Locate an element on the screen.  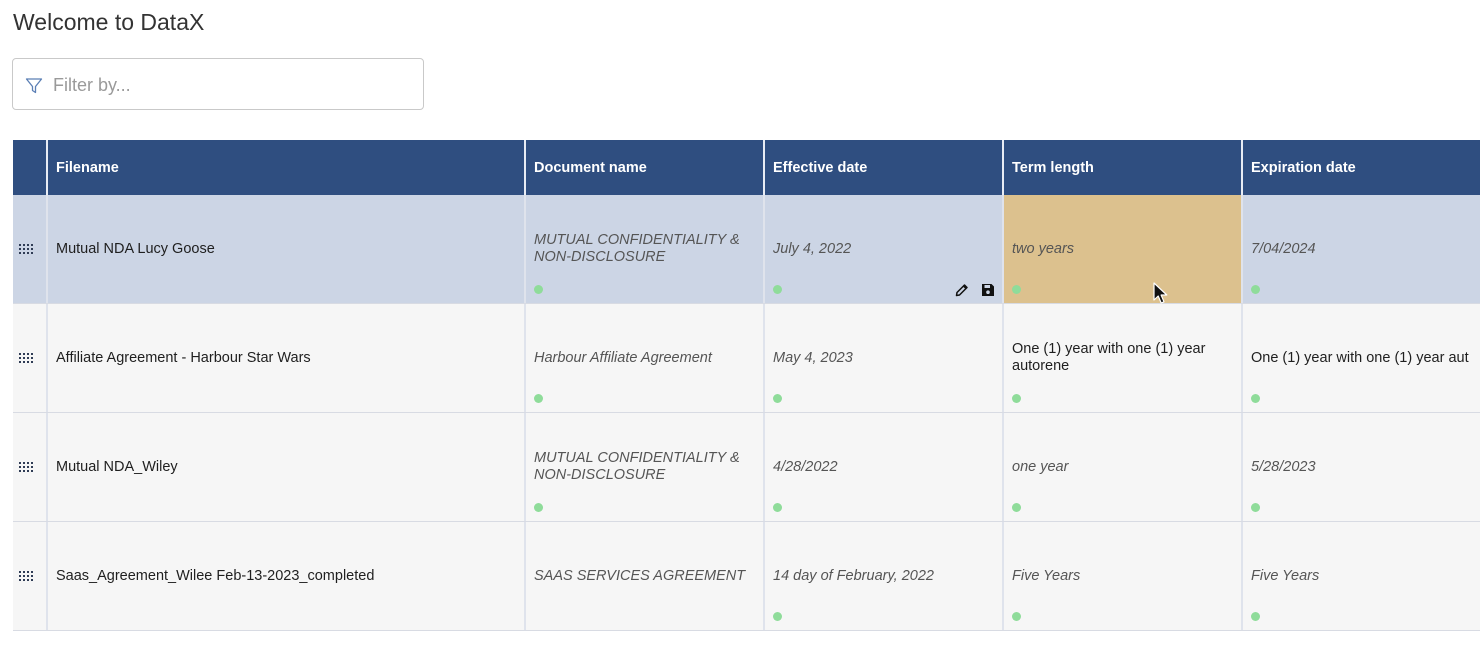
expiration-date-text: 5/28/2023 is located at coordinates (1283, 466).